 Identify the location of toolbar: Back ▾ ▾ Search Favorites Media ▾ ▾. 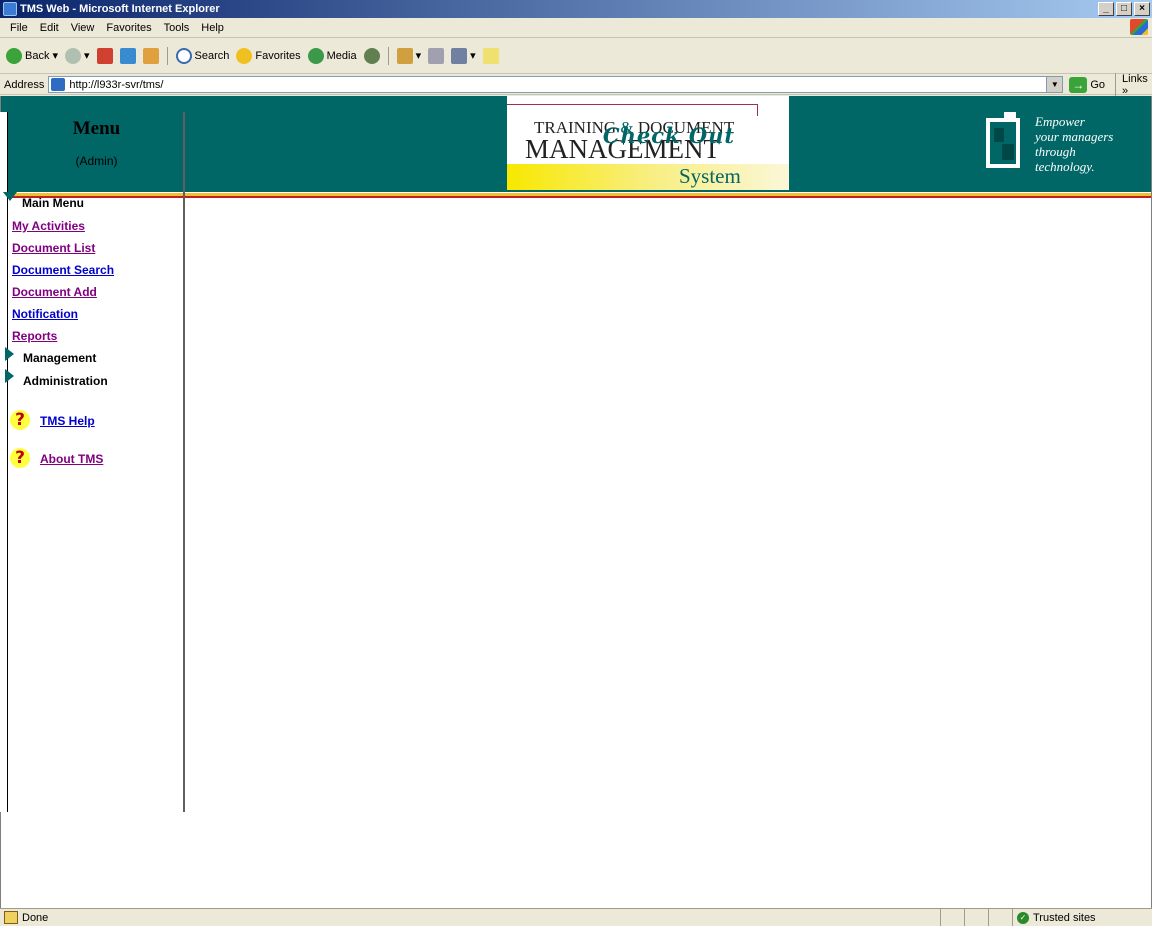
(576, 56).